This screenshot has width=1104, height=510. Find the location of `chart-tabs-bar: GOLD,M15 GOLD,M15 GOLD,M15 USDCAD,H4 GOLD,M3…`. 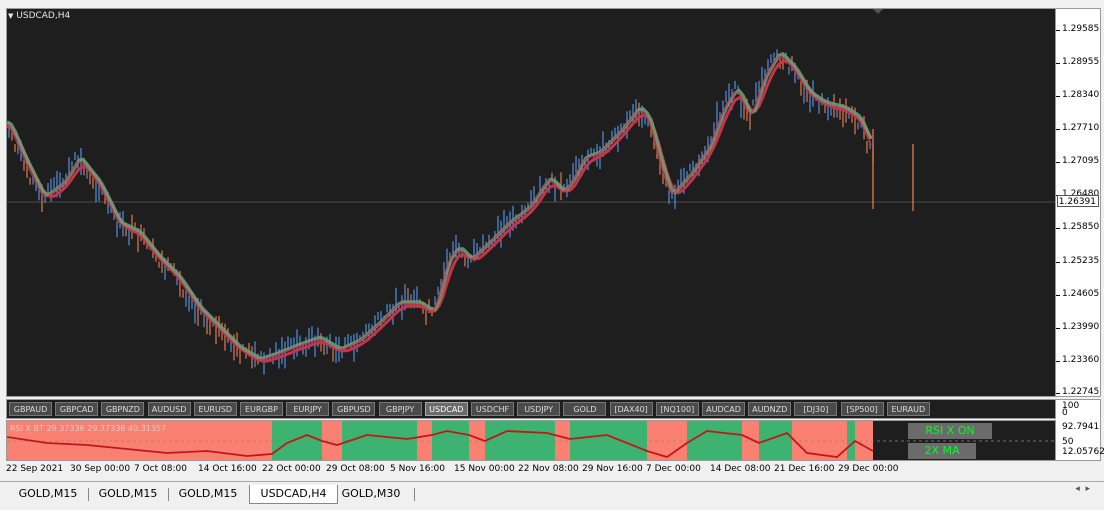

chart-tabs-bar: GOLD,M15 GOLD,M15 GOLD,M15 USDCAD,H4 GOLD,M3… is located at coordinates (552, 494).